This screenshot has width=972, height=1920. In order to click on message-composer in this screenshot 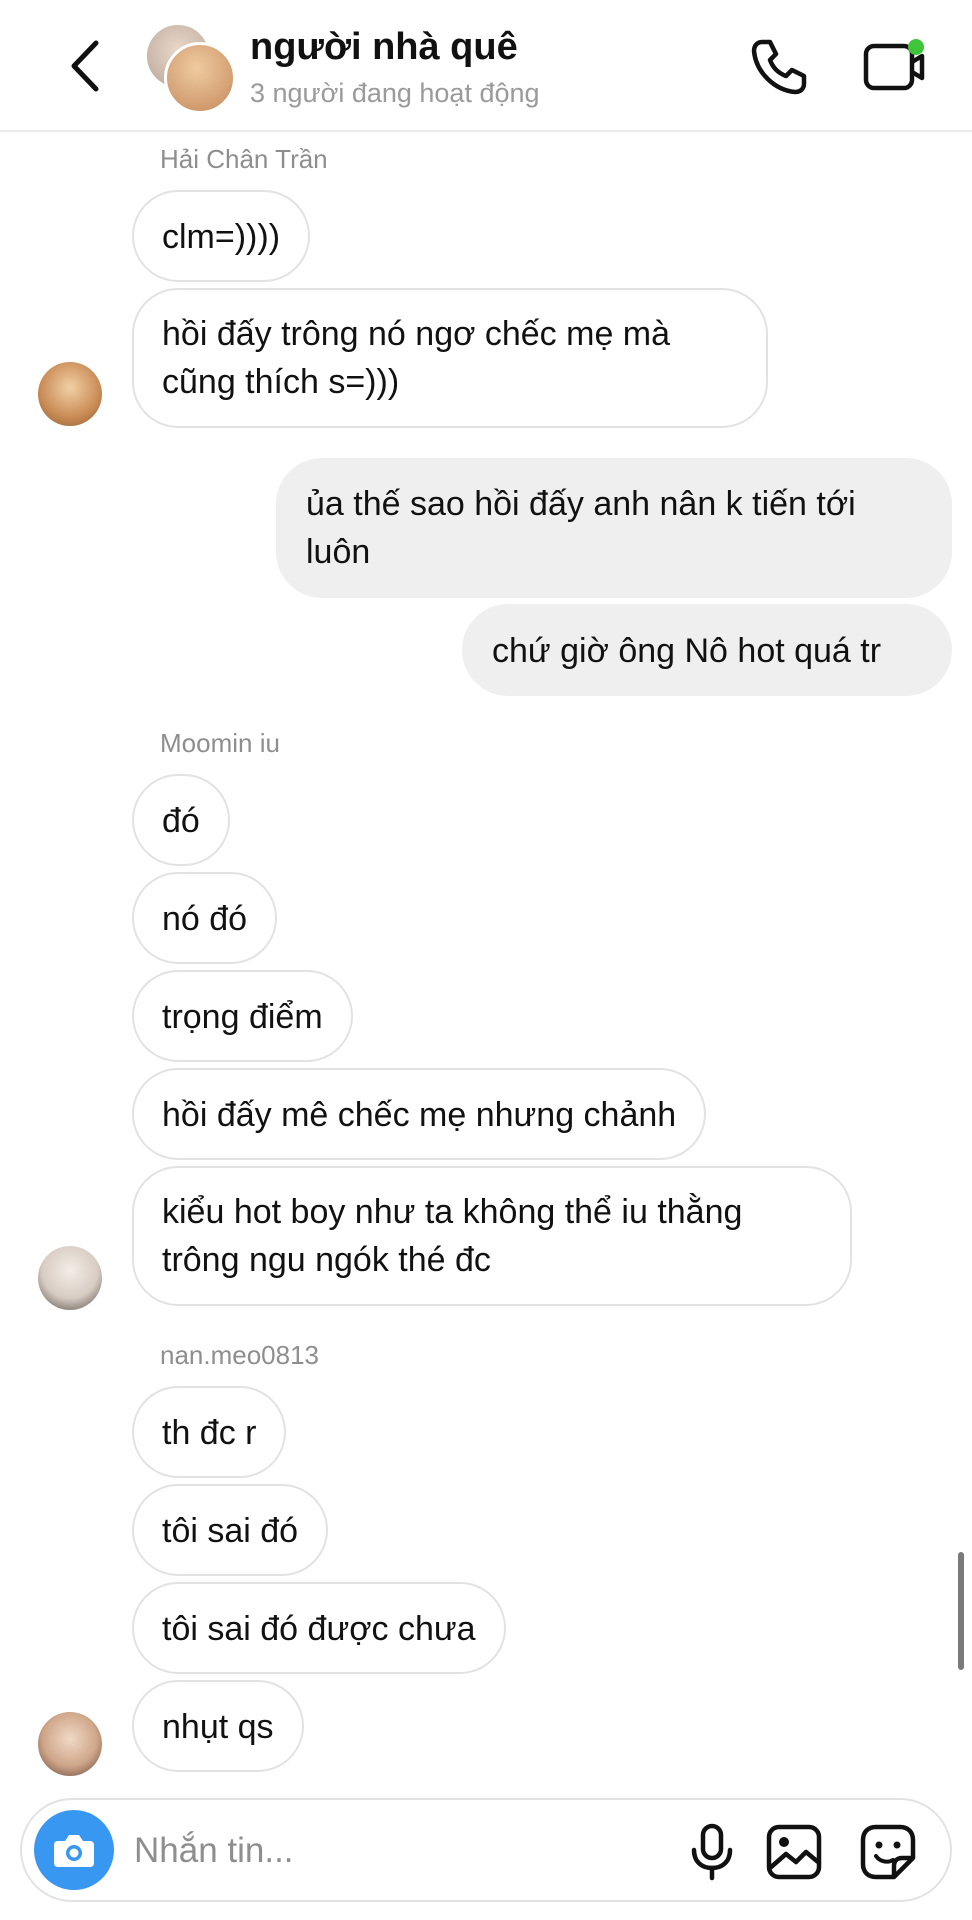, I will do `click(486, 1850)`.